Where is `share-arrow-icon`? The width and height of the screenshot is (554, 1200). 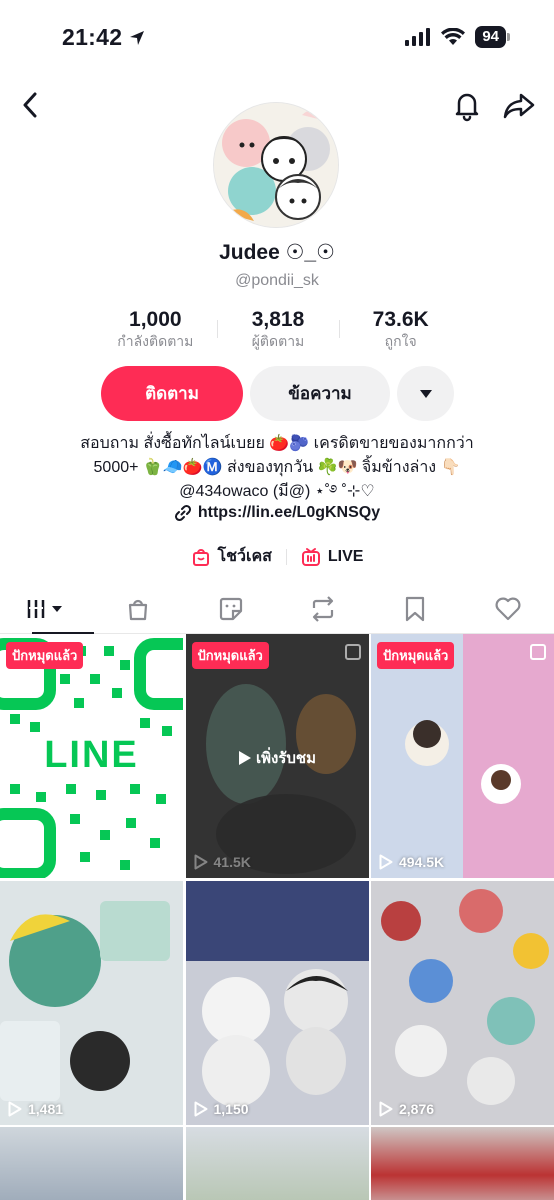
share-arrow-icon is located at coordinates (519, 106).